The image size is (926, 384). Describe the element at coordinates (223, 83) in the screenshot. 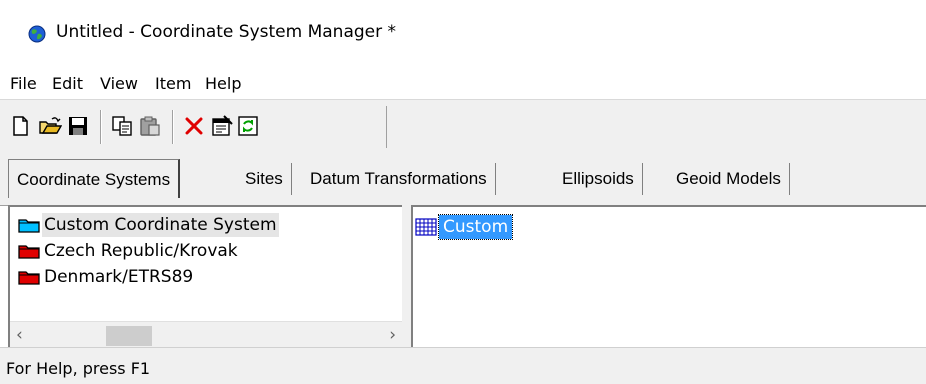

I see `menu-help: Help` at that location.